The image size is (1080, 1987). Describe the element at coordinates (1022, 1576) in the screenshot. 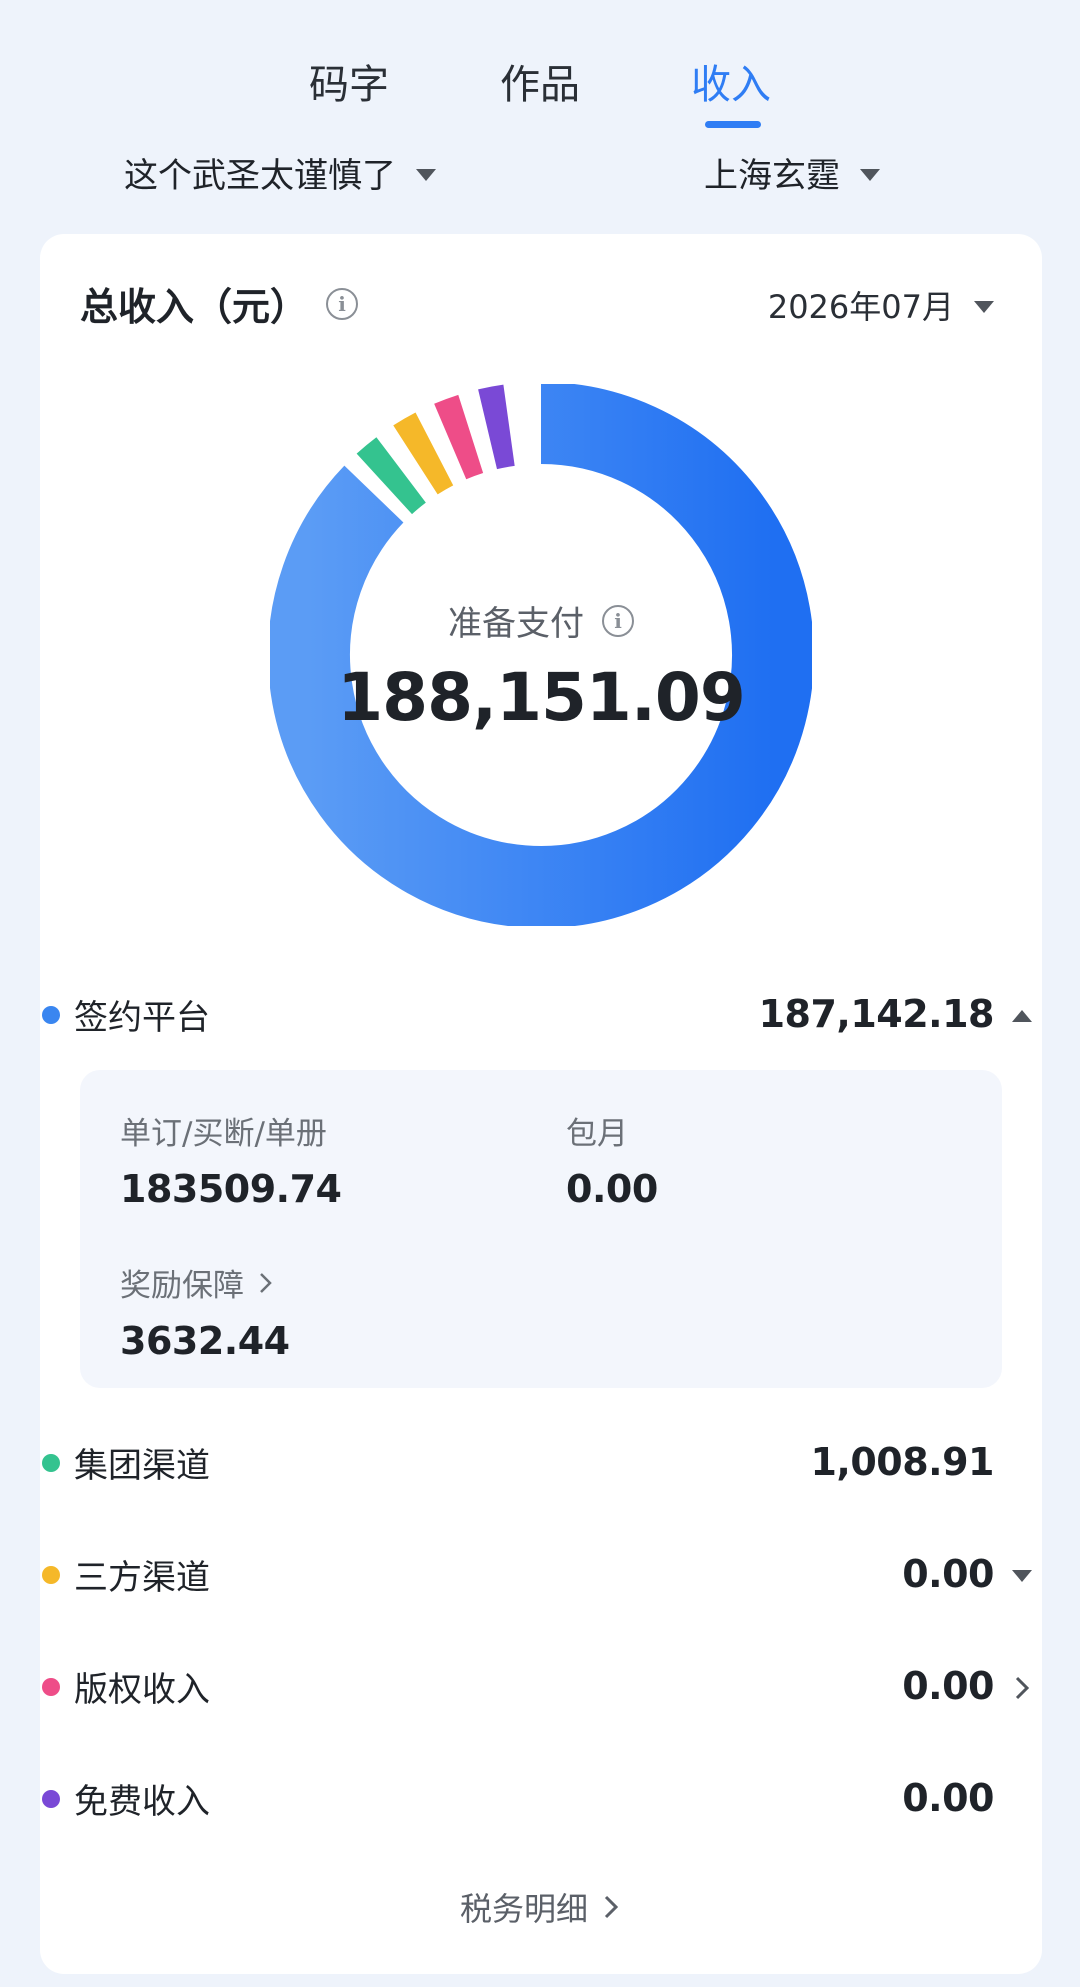

I see `triangle-down-icon` at that location.